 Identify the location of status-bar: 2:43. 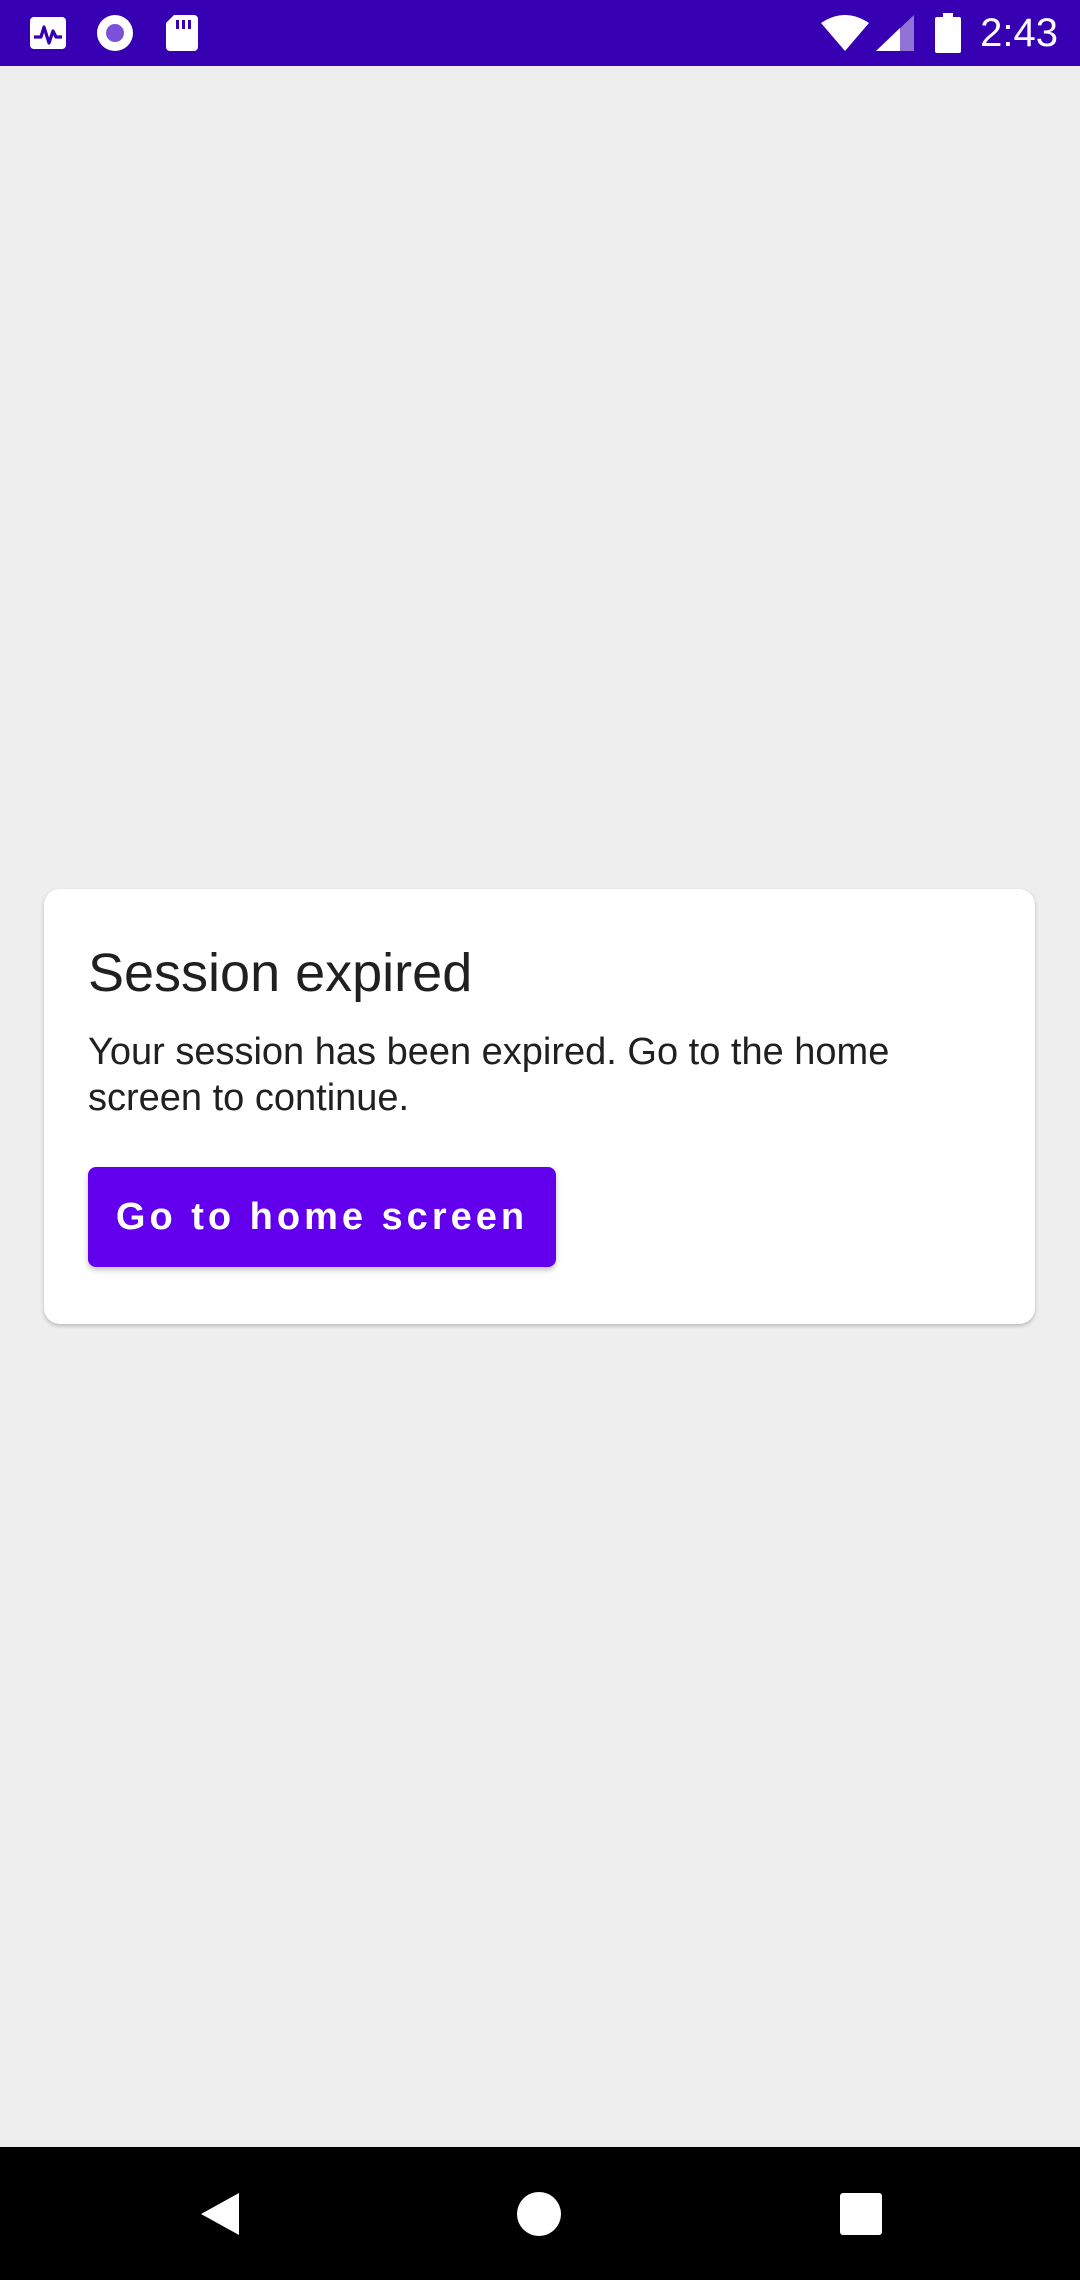
(540, 33).